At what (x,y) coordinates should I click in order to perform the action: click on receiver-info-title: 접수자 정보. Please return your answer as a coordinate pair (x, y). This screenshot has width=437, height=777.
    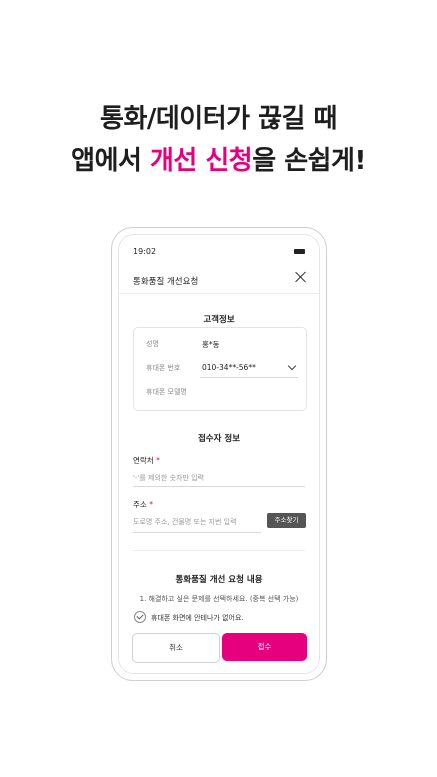
    Looking at the image, I should click on (219, 439).